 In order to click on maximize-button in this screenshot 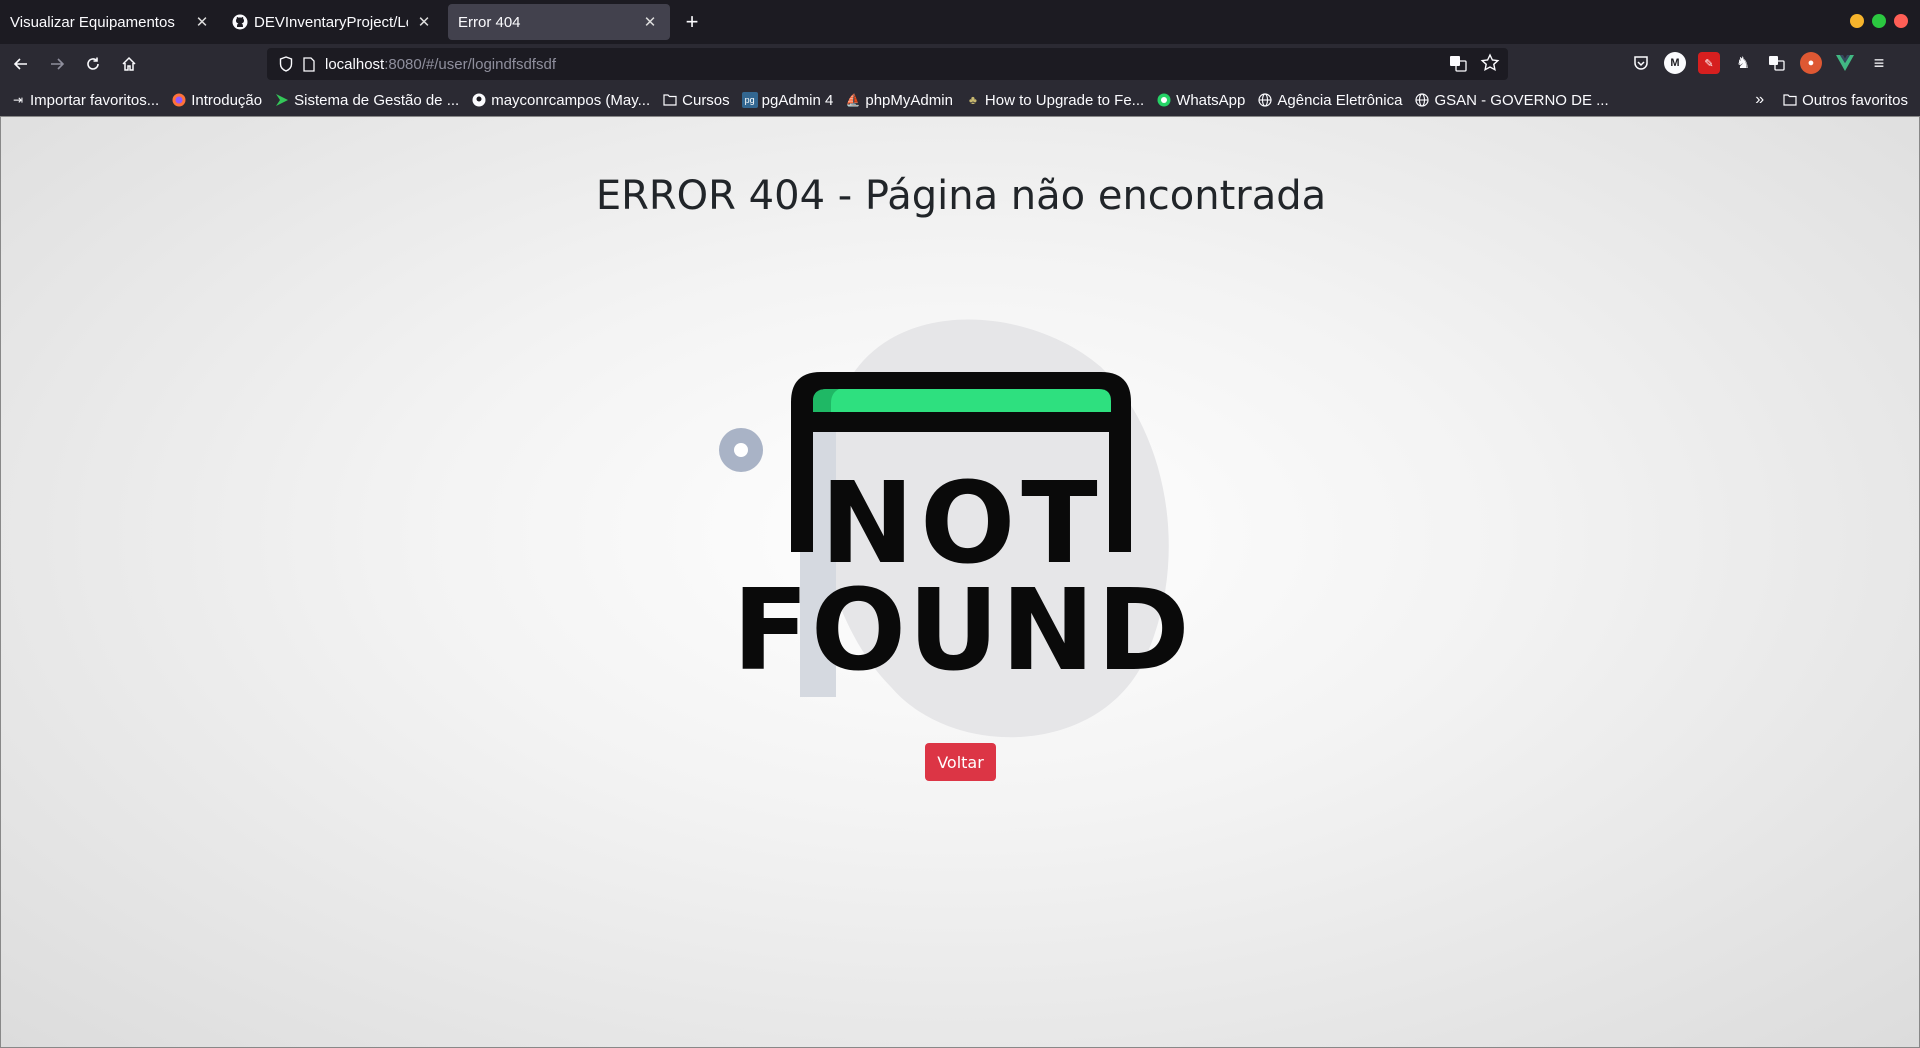, I will do `click(1879, 21)`.